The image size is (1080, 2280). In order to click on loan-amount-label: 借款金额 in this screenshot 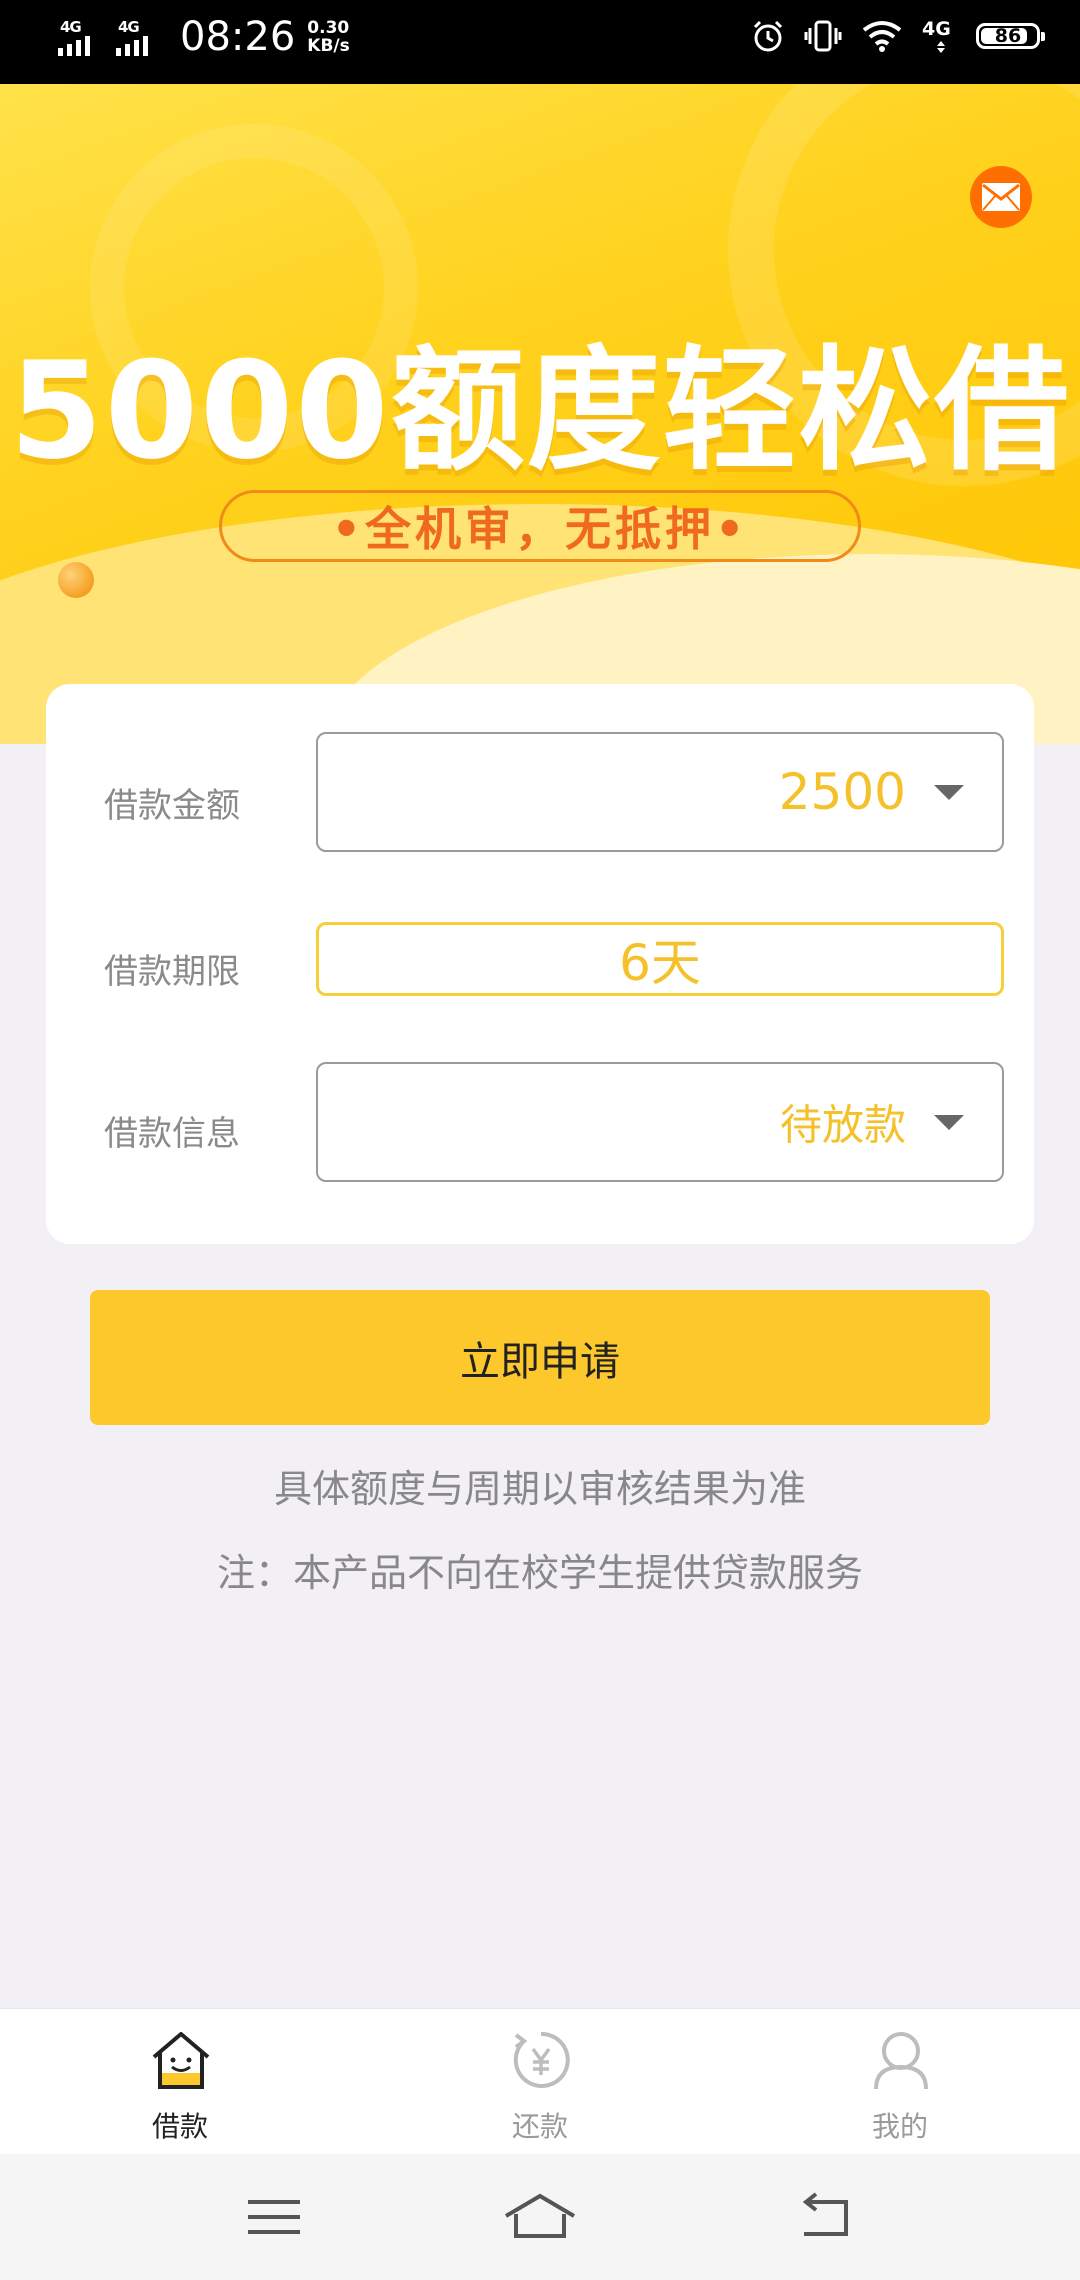, I will do `click(172, 806)`.